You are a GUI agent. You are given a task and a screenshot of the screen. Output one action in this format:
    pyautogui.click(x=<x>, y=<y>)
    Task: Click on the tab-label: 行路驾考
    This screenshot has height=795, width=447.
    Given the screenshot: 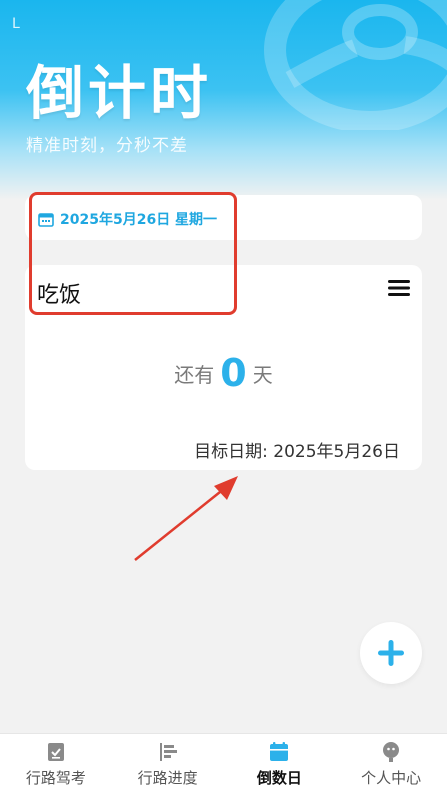 What is the action you would take?
    pyautogui.click(x=55, y=778)
    